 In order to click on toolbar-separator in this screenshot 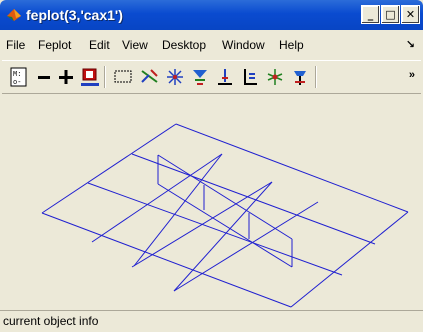, I will do `click(105, 77)`.